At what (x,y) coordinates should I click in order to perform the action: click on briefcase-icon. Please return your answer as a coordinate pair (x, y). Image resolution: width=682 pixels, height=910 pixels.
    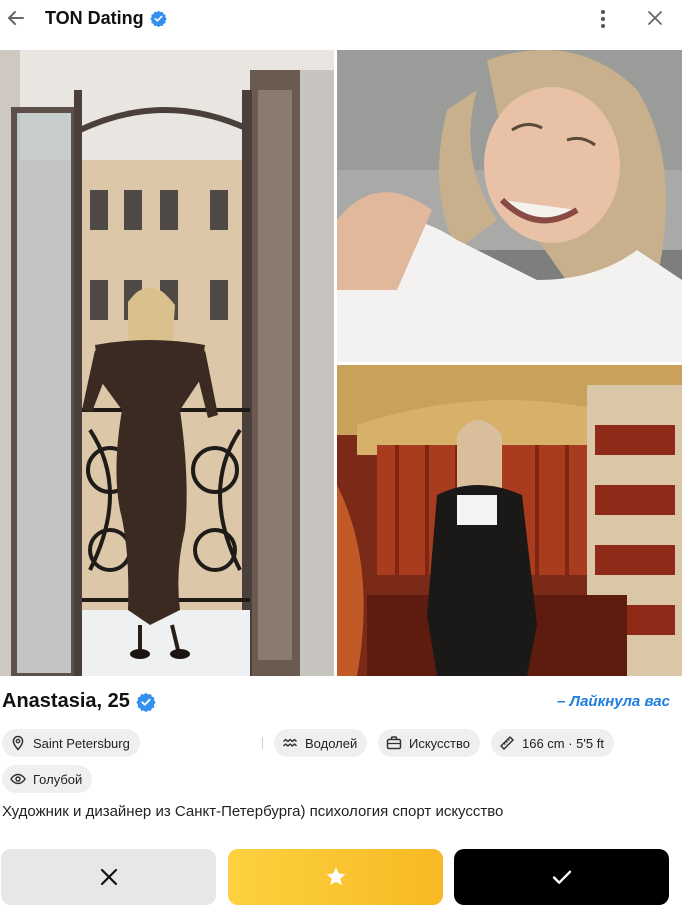
    Looking at the image, I should click on (394, 743).